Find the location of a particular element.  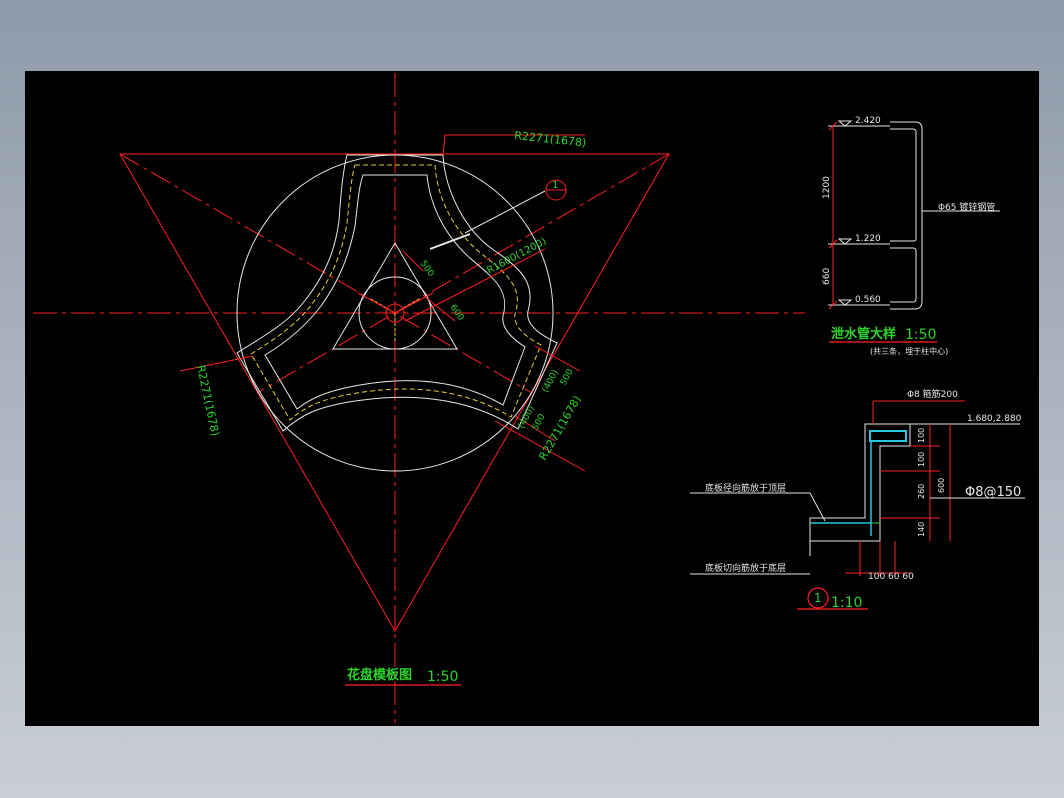

section-elev-label: 1.680,2.880 is located at coordinates (994, 419).